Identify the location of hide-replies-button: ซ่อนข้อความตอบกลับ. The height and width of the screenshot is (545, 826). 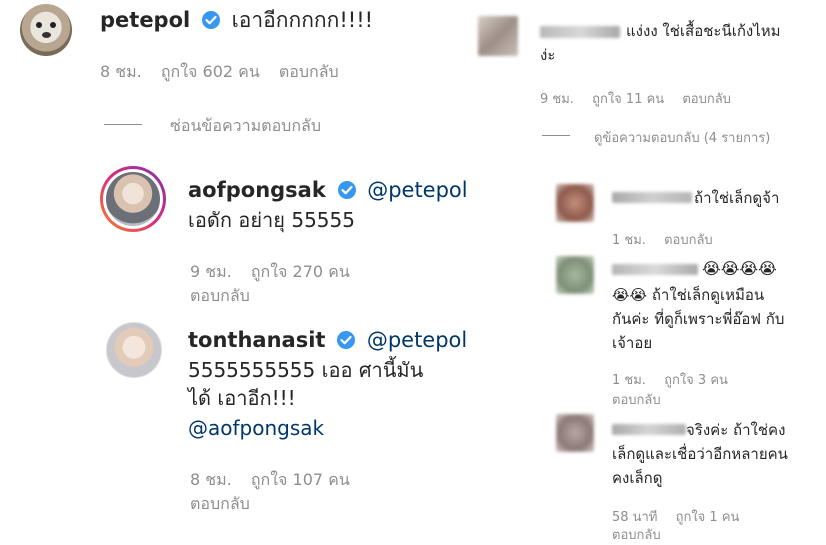
(245, 126).